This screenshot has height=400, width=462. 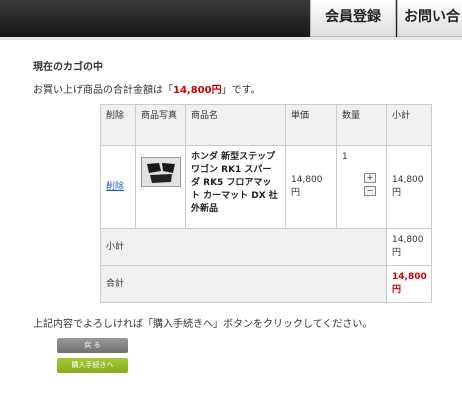 I want to click on total-amount: 14,800円, so click(x=197, y=90).